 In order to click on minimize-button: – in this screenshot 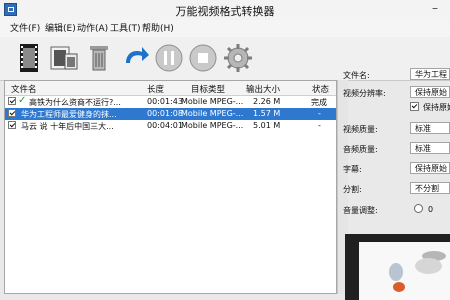, I will do `click(435, 9)`.